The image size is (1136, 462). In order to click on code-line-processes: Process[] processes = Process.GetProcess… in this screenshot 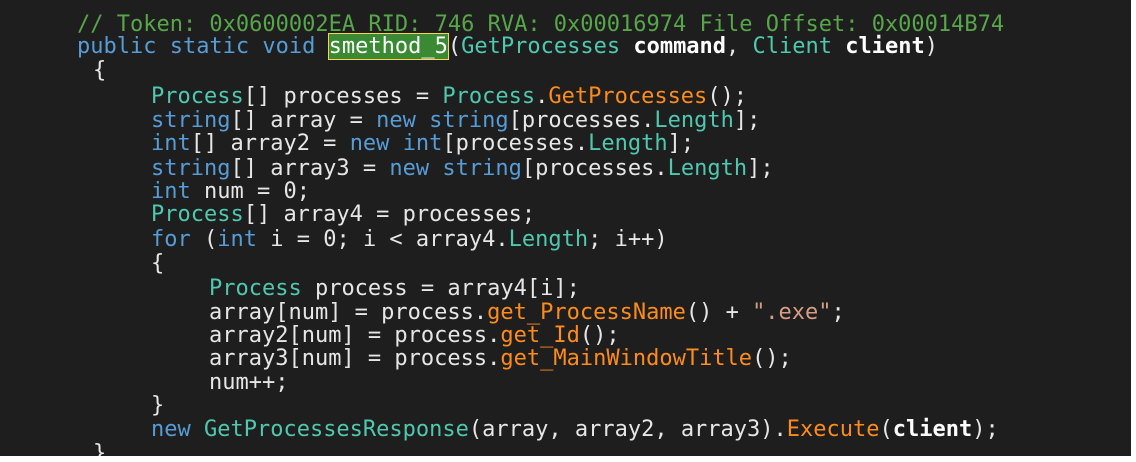, I will do `click(422, 85)`.